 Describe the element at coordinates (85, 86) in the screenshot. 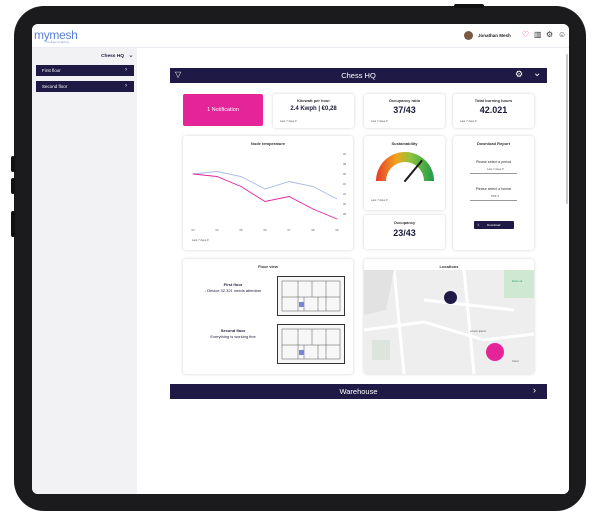

I see `sidebar-item-second-floor: Second floor ›` at that location.